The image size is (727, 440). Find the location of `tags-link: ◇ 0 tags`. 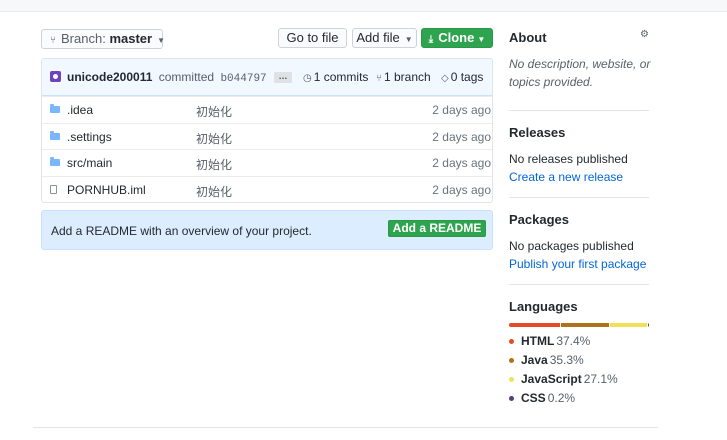

tags-link: ◇ 0 tags is located at coordinates (462, 77).